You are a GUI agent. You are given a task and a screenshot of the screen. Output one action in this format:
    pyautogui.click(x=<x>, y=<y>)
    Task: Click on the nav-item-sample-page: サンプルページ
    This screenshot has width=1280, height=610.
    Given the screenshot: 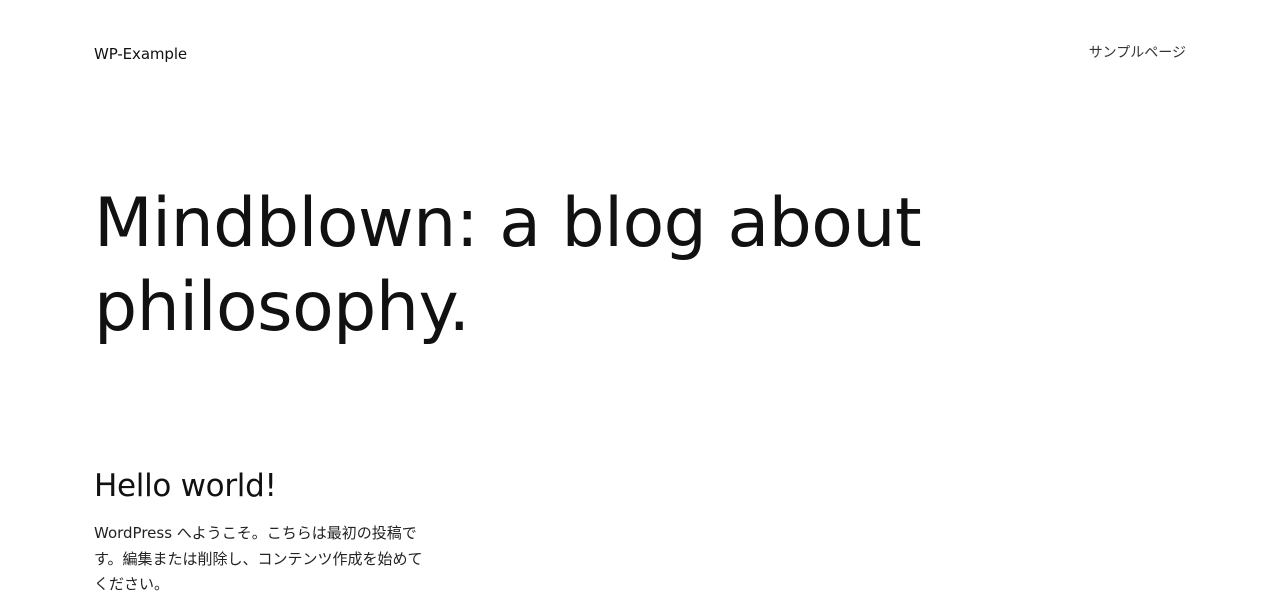 What is the action you would take?
    pyautogui.click(x=1137, y=53)
    